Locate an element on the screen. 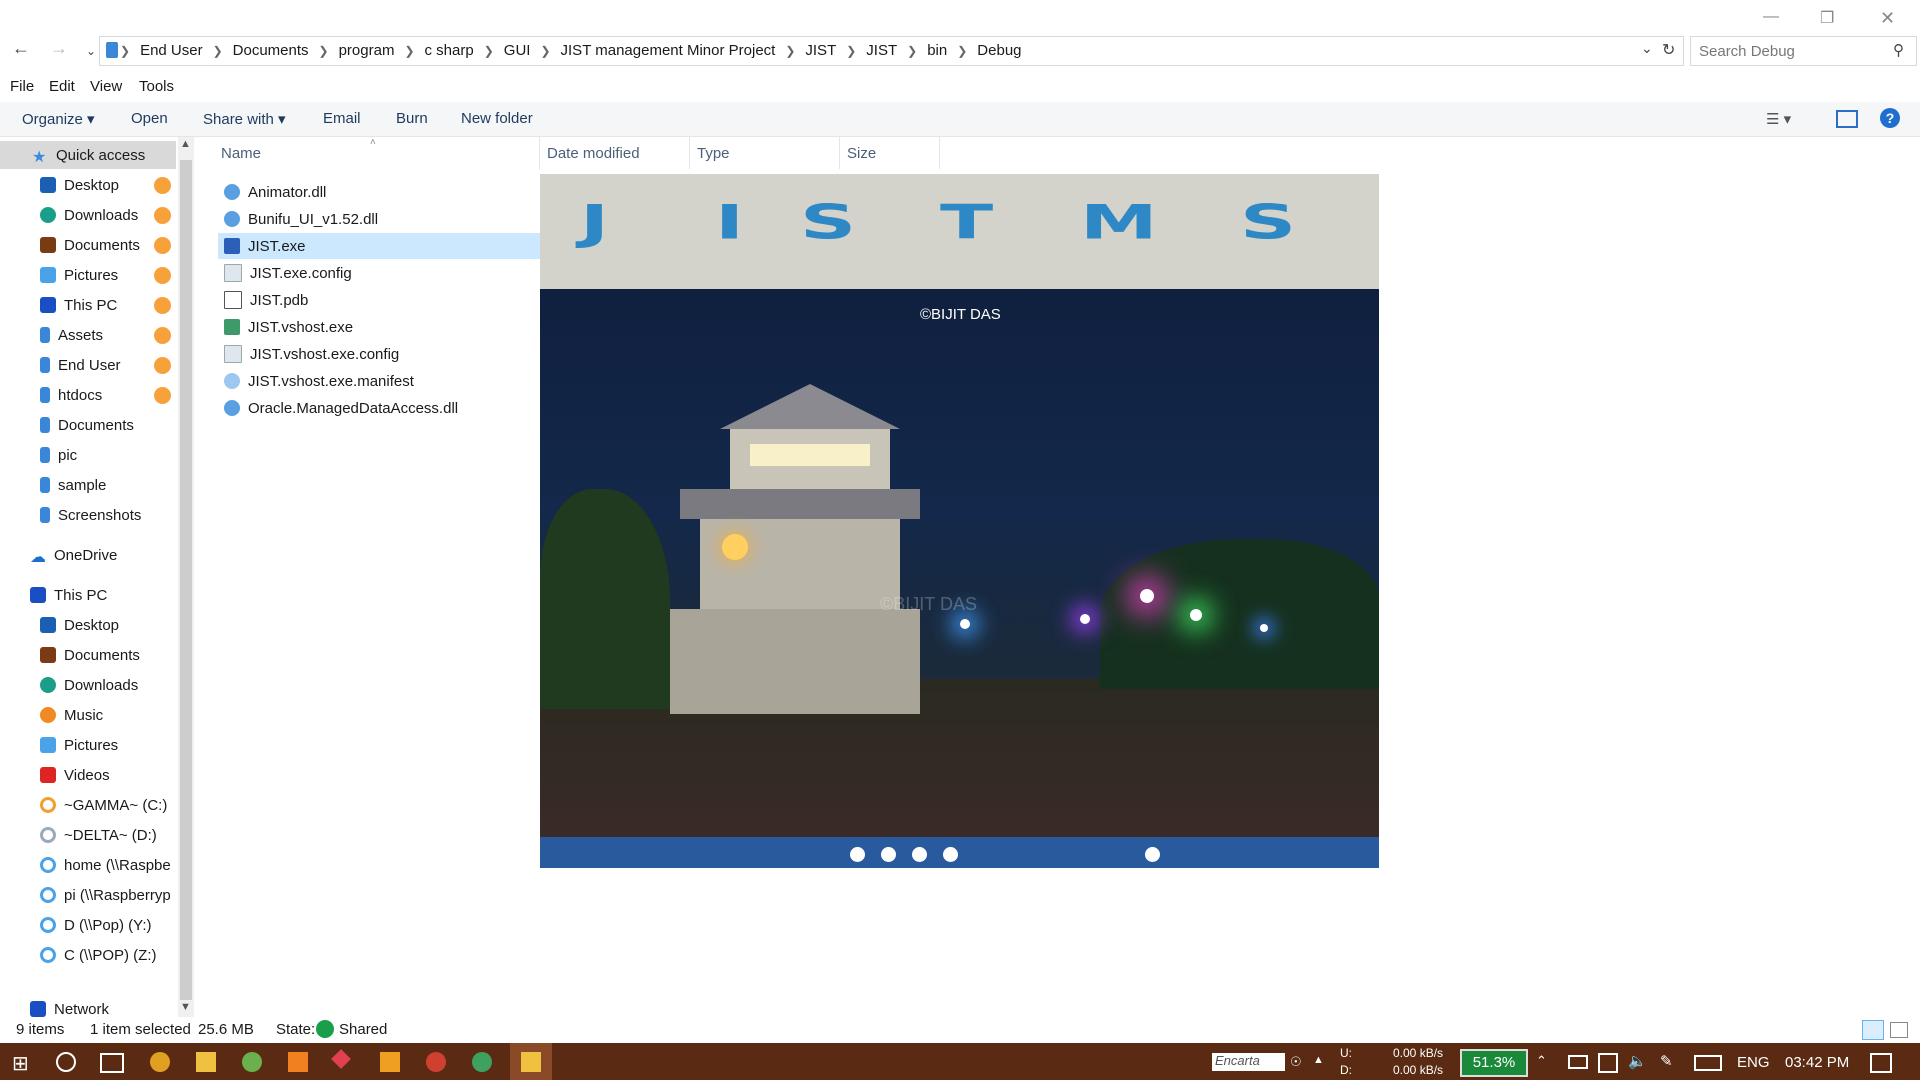  file-row: JIST.vshost.exe.config is located at coordinates (379, 354).